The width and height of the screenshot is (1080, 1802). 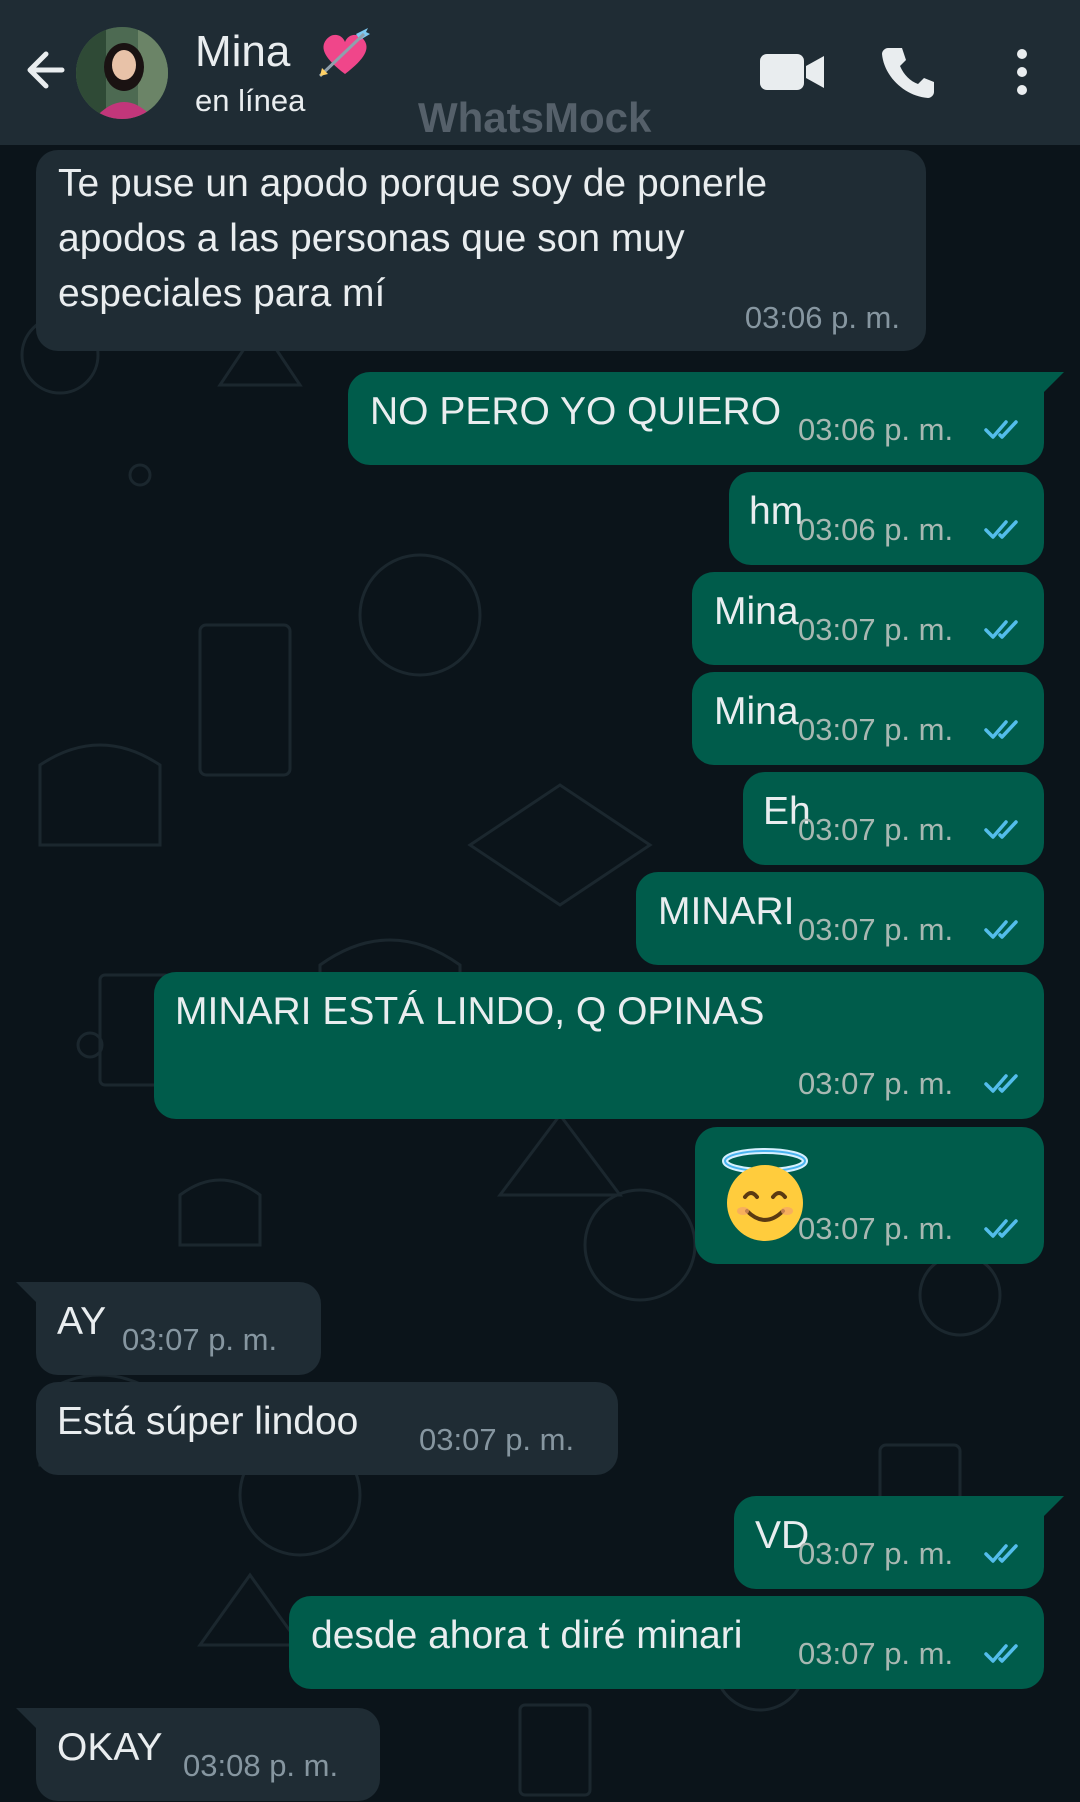 I want to click on message-bubble-incoming: AY 03:07 p. m., so click(x=178, y=1328).